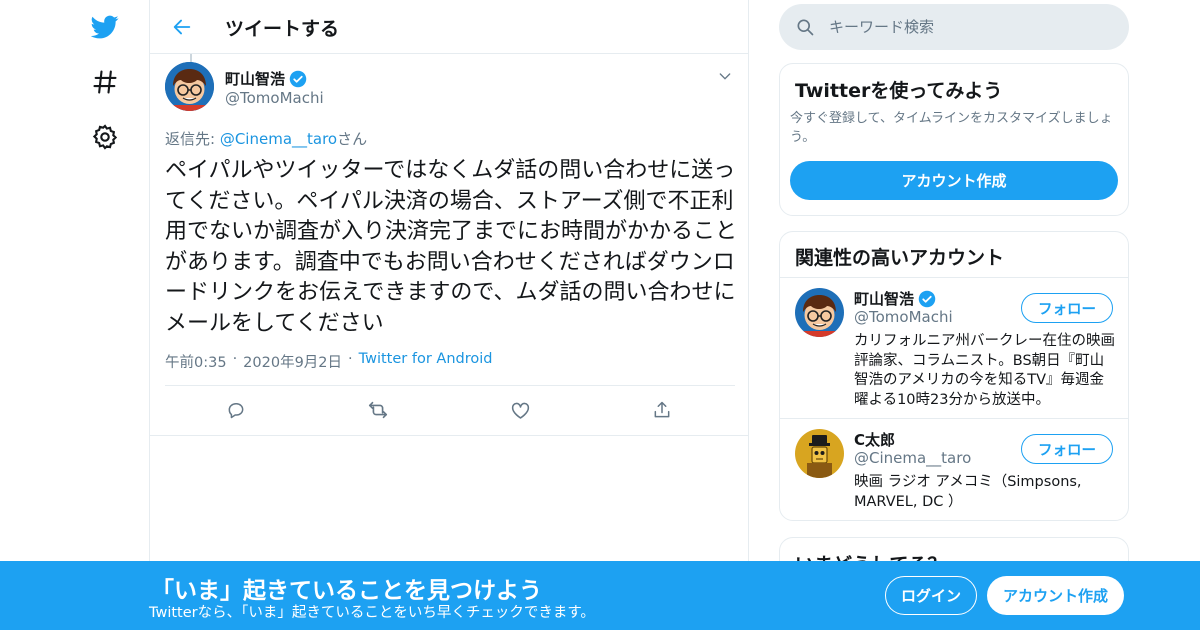  I want to click on tweet-actions, so click(450, 410).